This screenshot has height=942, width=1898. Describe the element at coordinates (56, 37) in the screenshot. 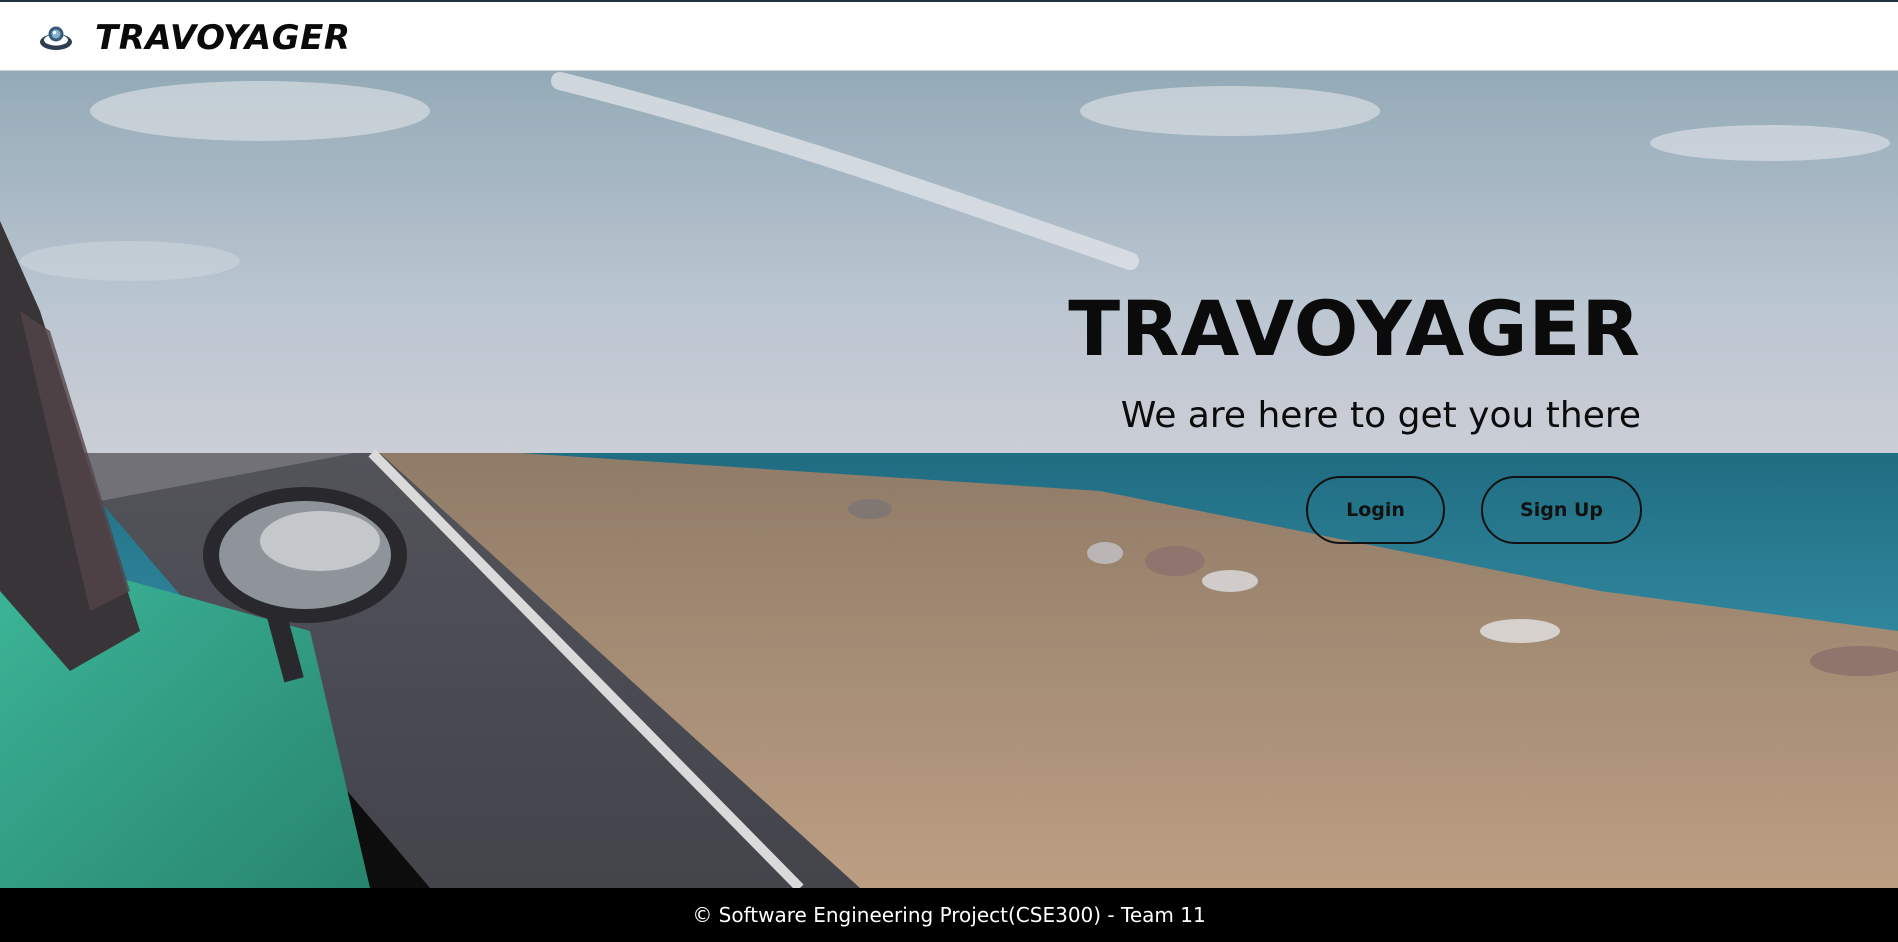

I see `globe-eye-icon` at that location.